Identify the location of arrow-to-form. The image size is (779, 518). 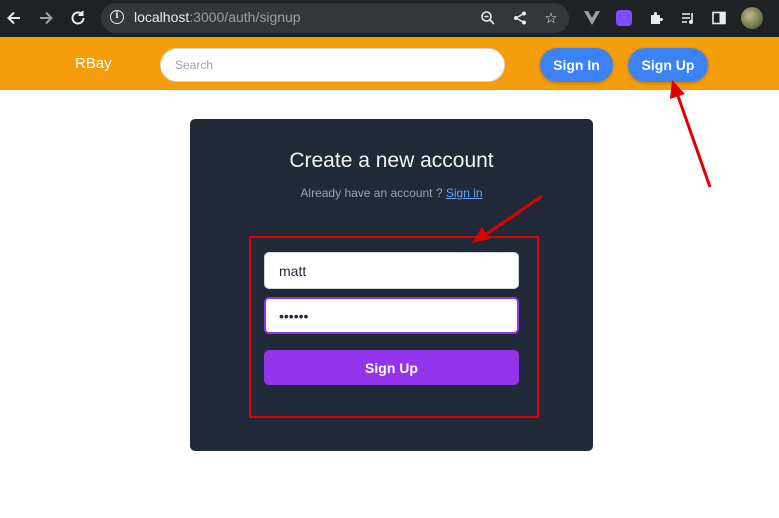
(507, 218).